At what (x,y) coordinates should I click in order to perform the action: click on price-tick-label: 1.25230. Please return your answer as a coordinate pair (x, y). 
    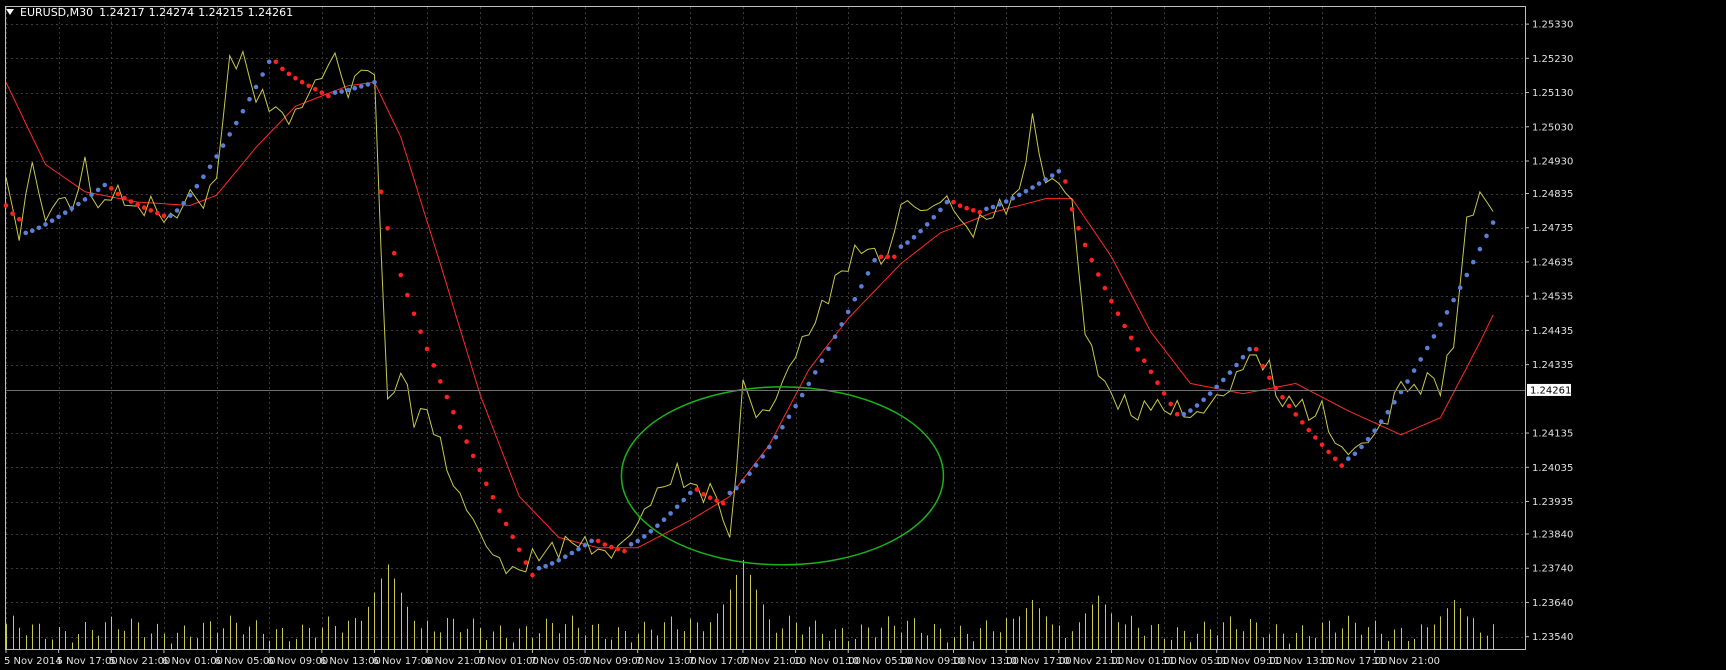
    Looking at the image, I should click on (1552, 59).